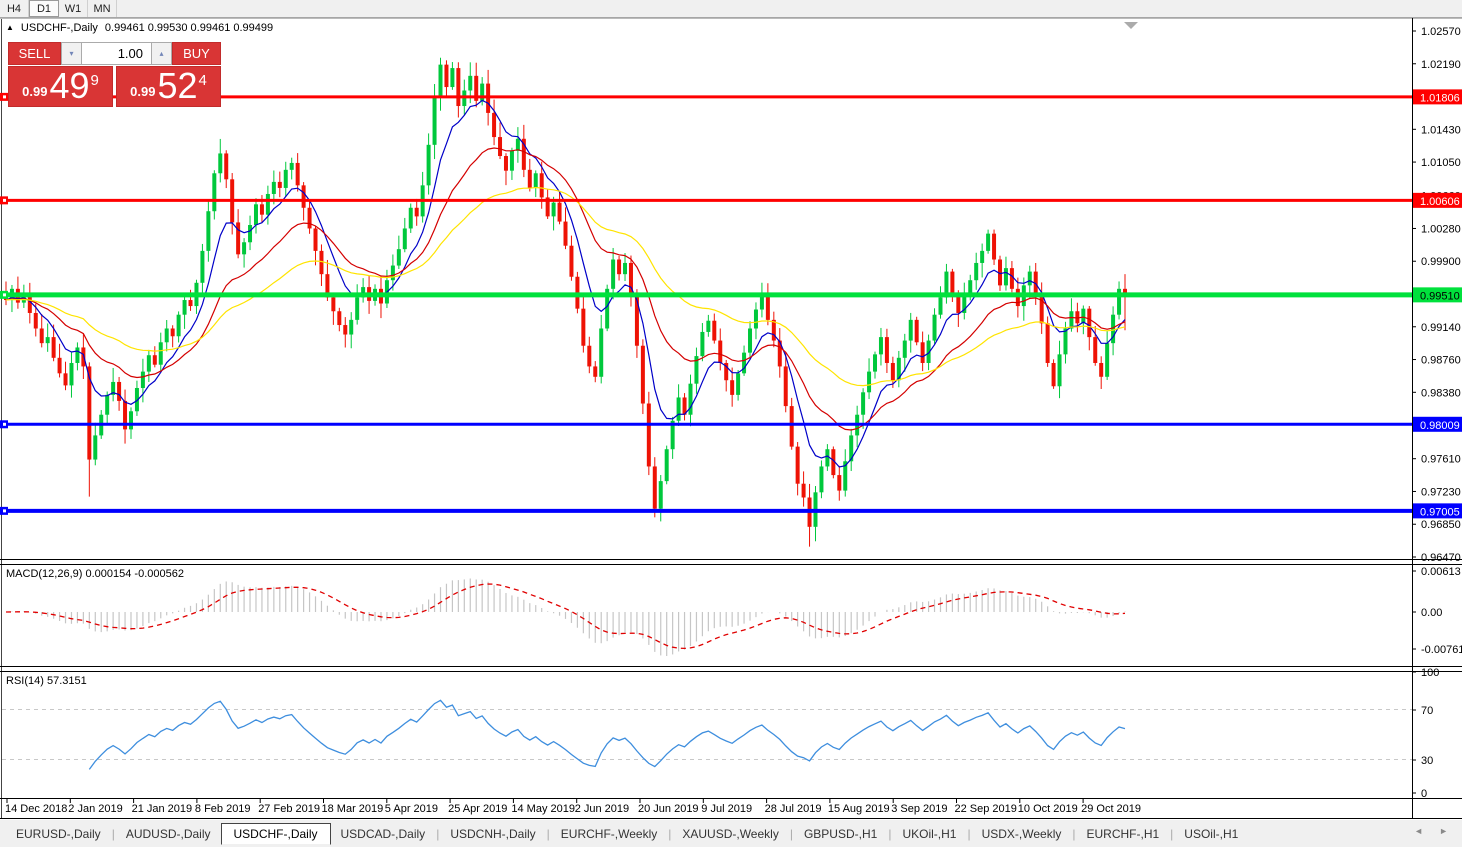 This screenshot has width=1462, height=847. What do you see at coordinates (840, 834) in the screenshot?
I see `chart-tab-gbpusd-h1: GBPUSD-,H1` at bounding box center [840, 834].